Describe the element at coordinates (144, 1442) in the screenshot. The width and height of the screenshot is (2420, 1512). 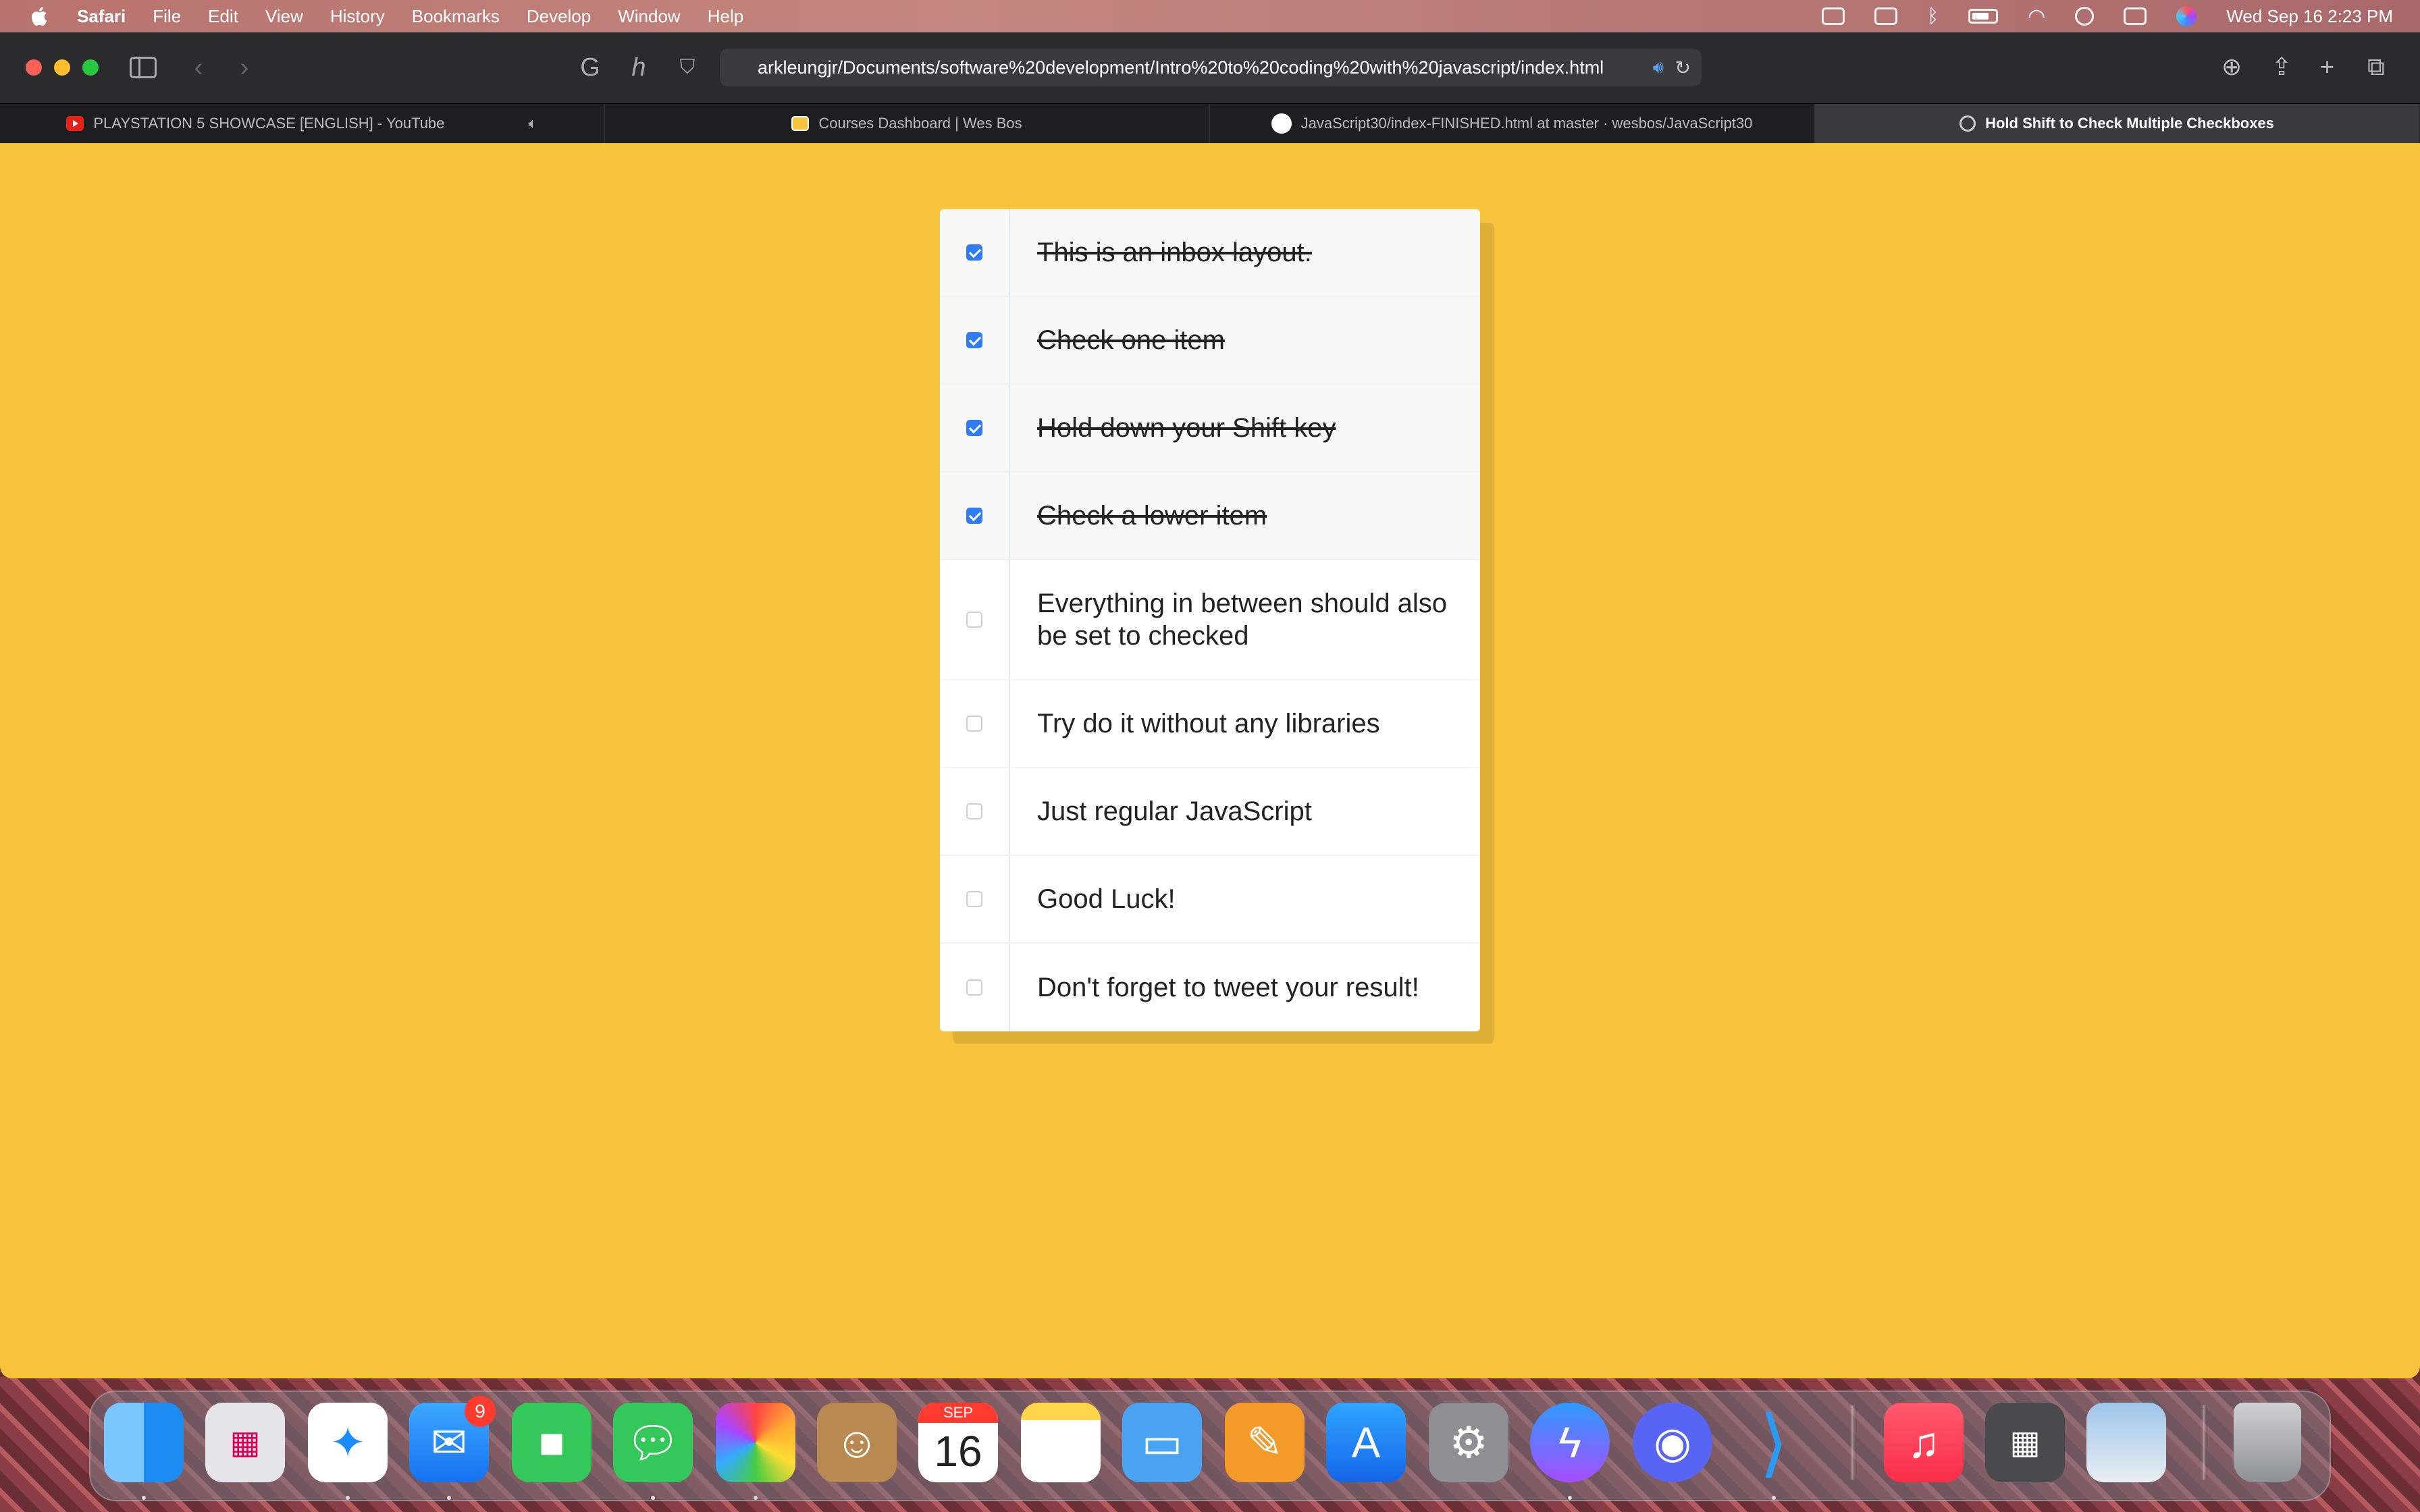
I see `finder-icon` at that location.